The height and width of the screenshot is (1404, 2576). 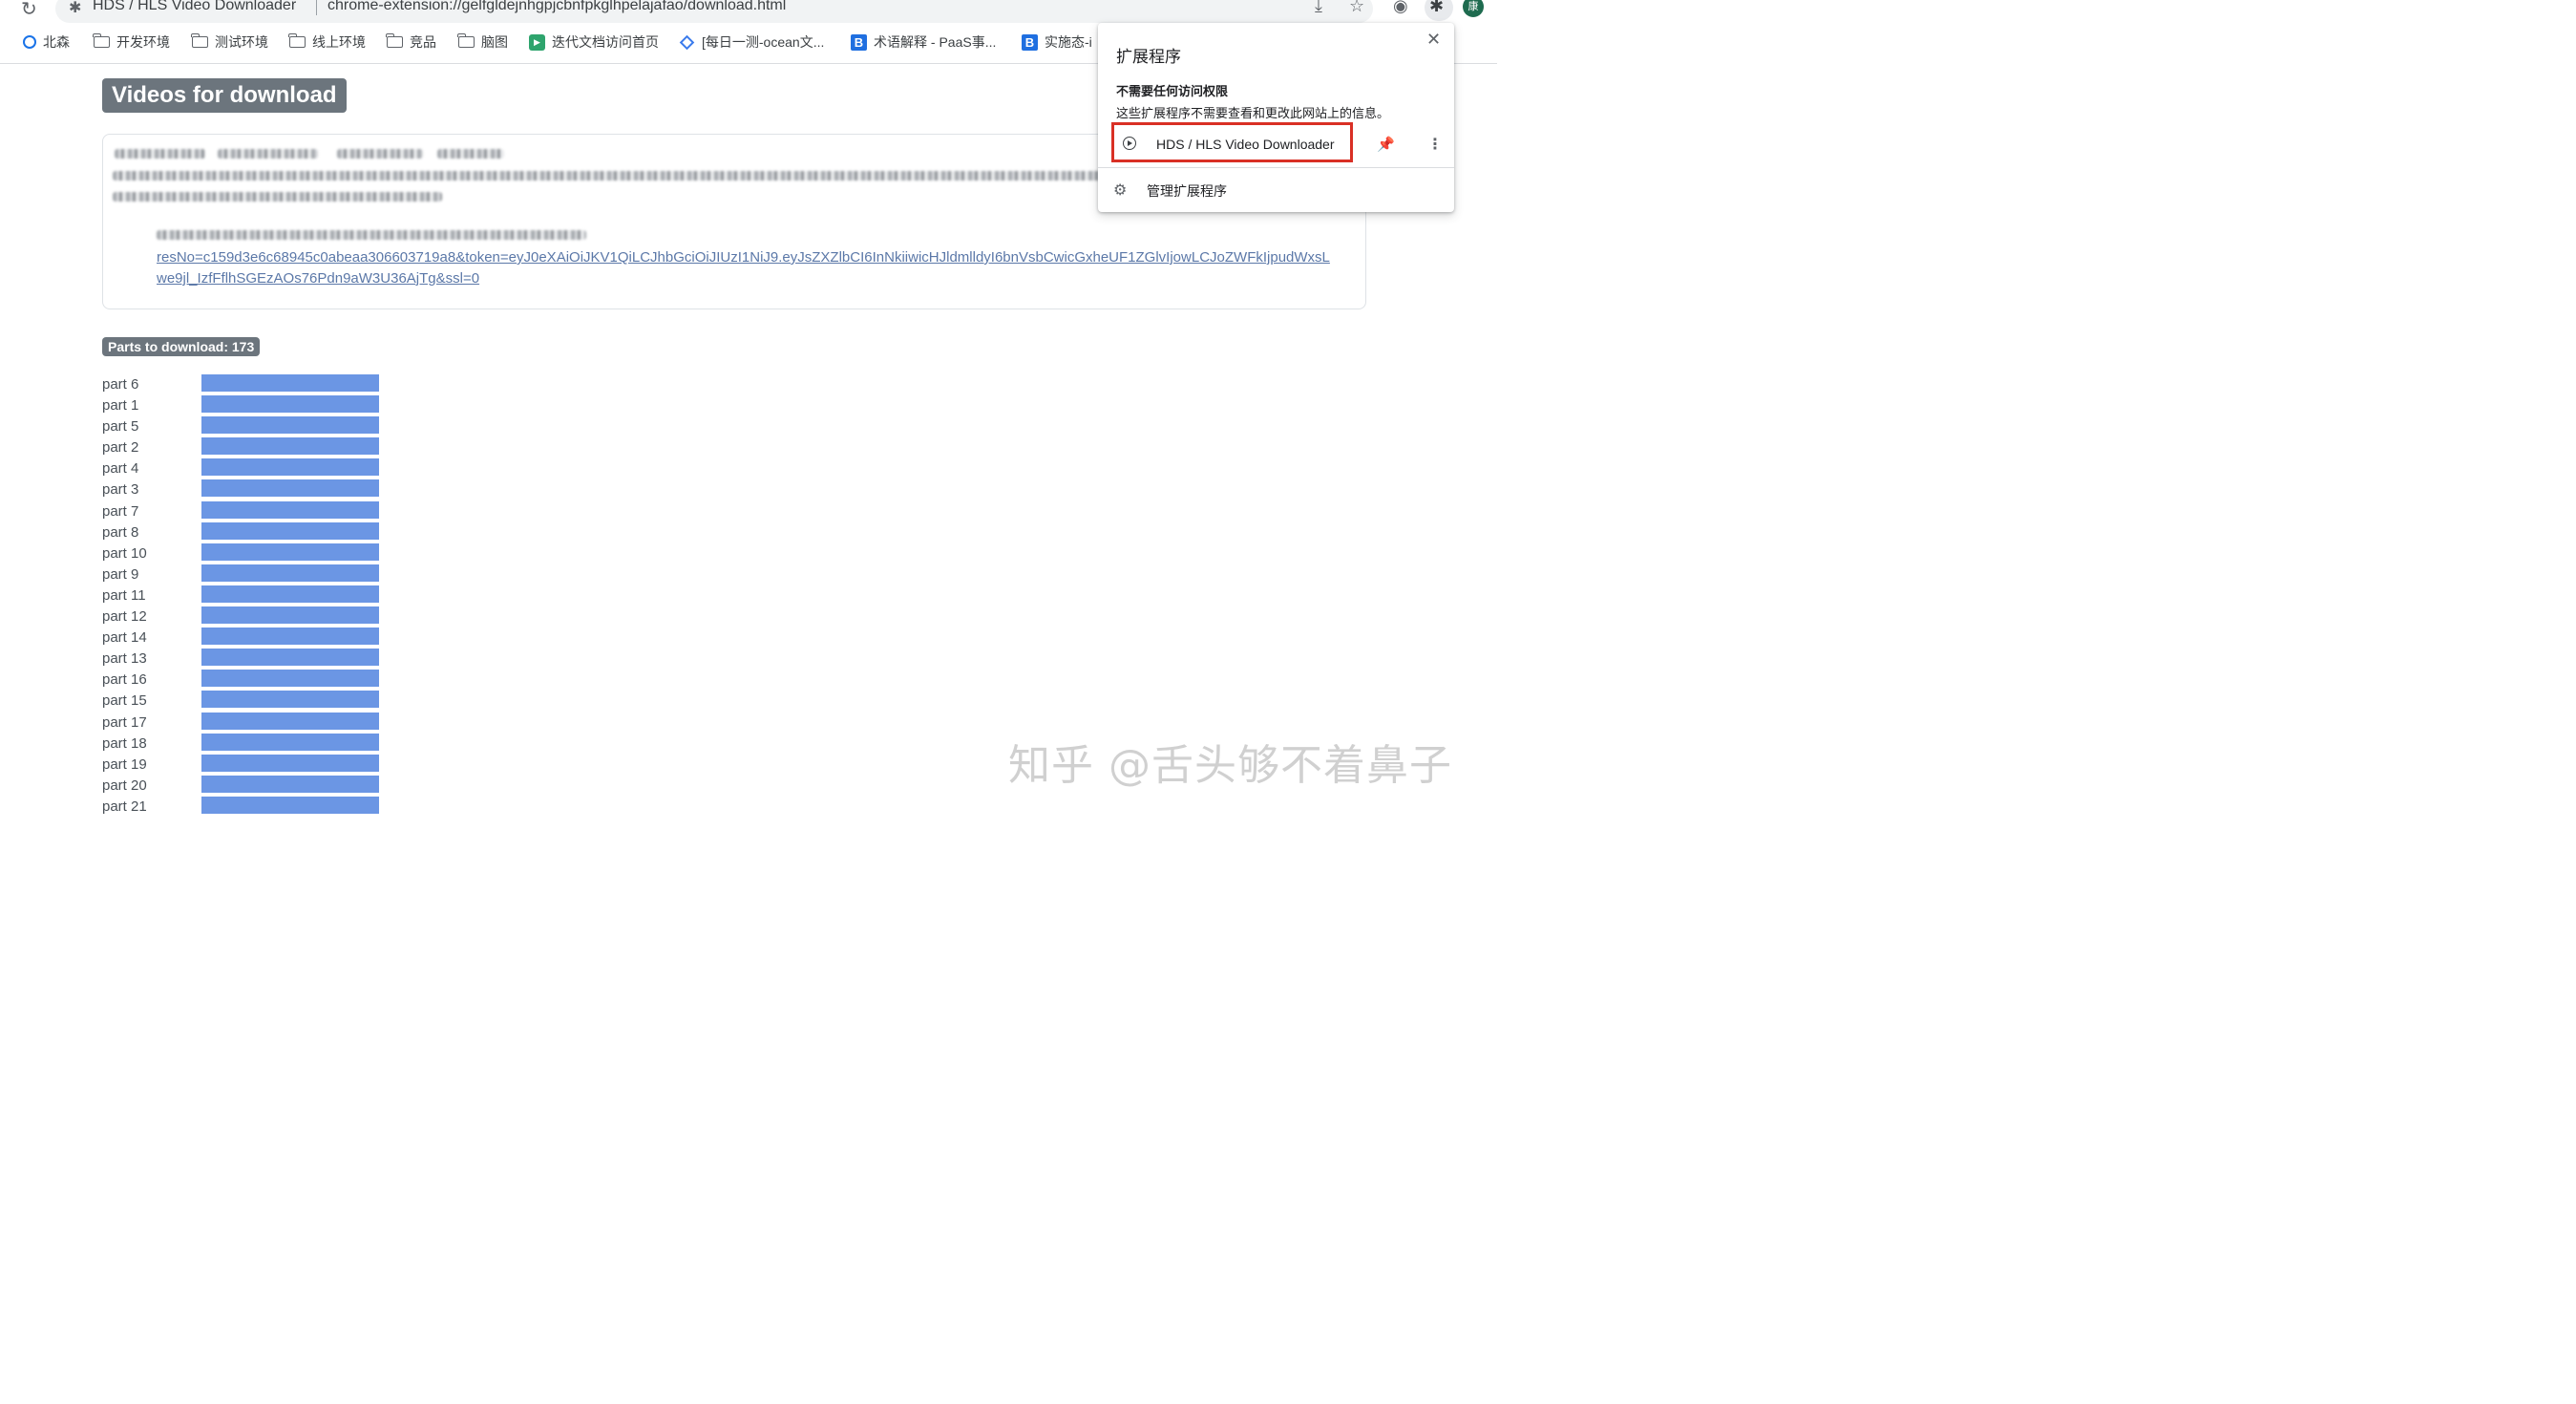 What do you see at coordinates (1318, 8) in the screenshot?
I see `download-icon: ⤓` at bounding box center [1318, 8].